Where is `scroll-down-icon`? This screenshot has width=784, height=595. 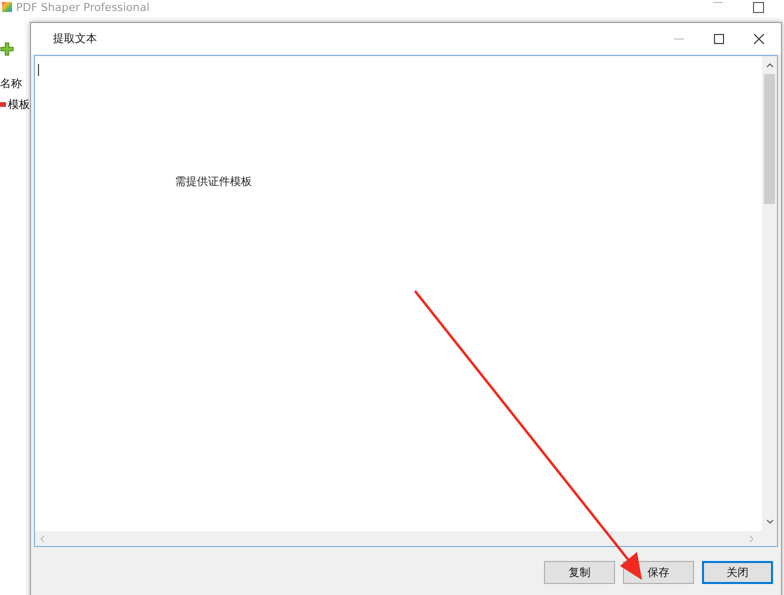
scroll-down-icon is located at coordinates (770, 522).